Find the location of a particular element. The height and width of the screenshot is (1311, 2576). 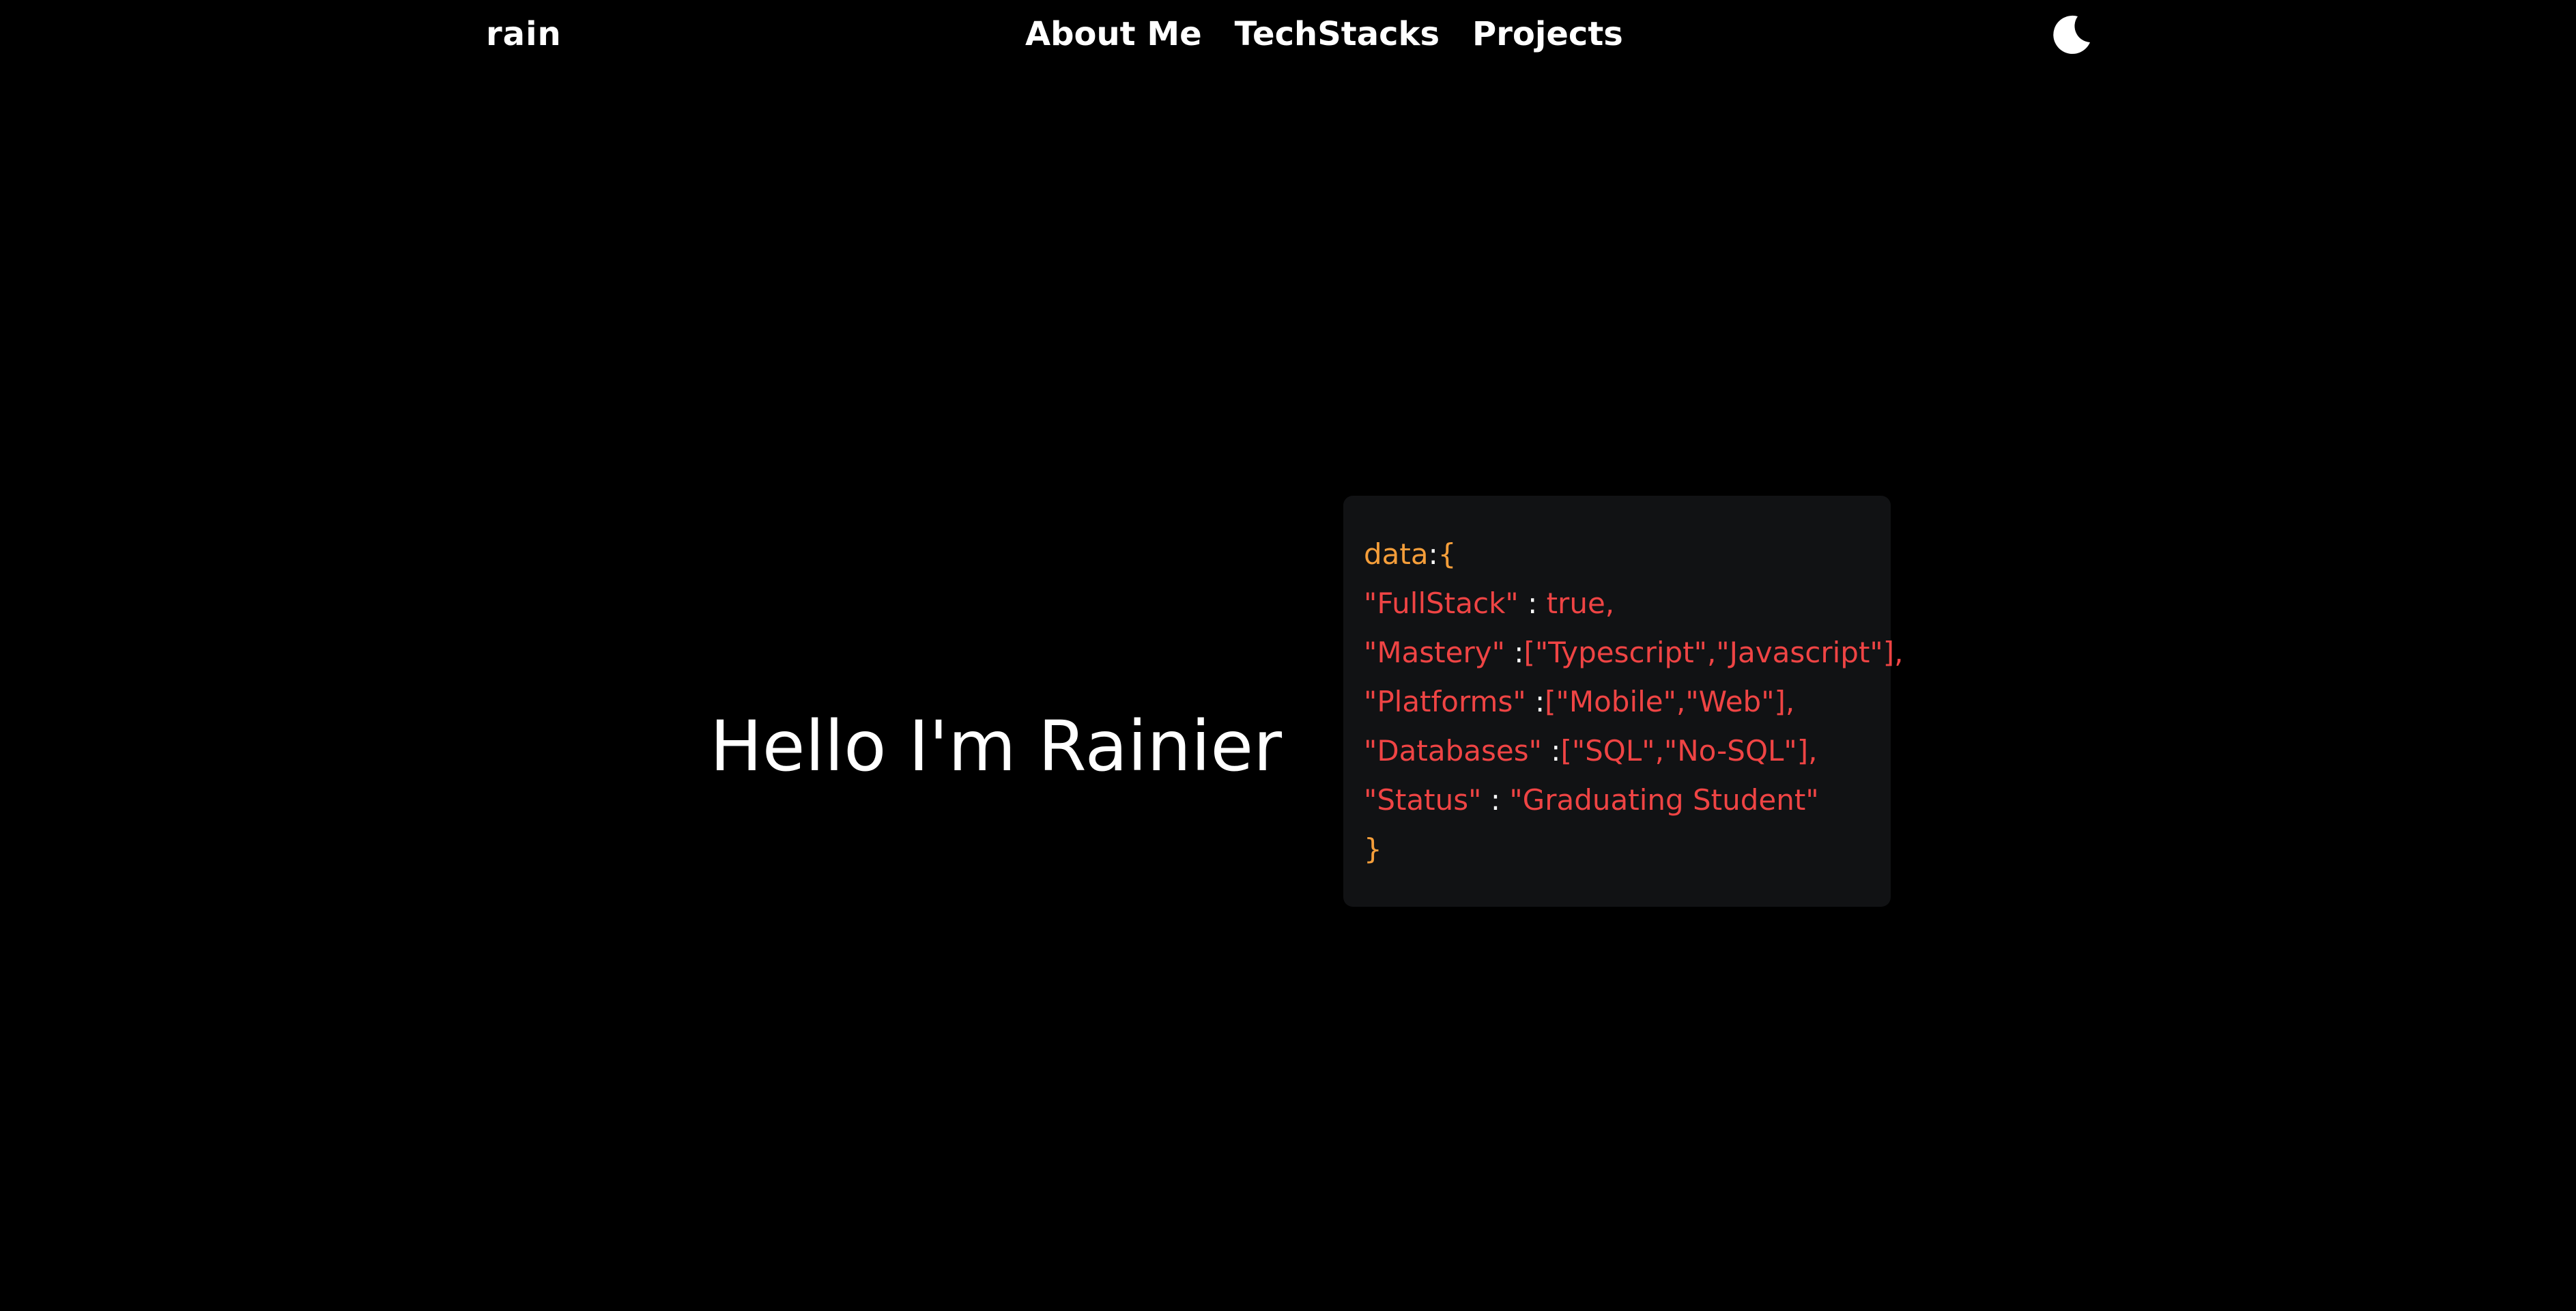

theme-toggle-button is located at coordinates (2072, 34).